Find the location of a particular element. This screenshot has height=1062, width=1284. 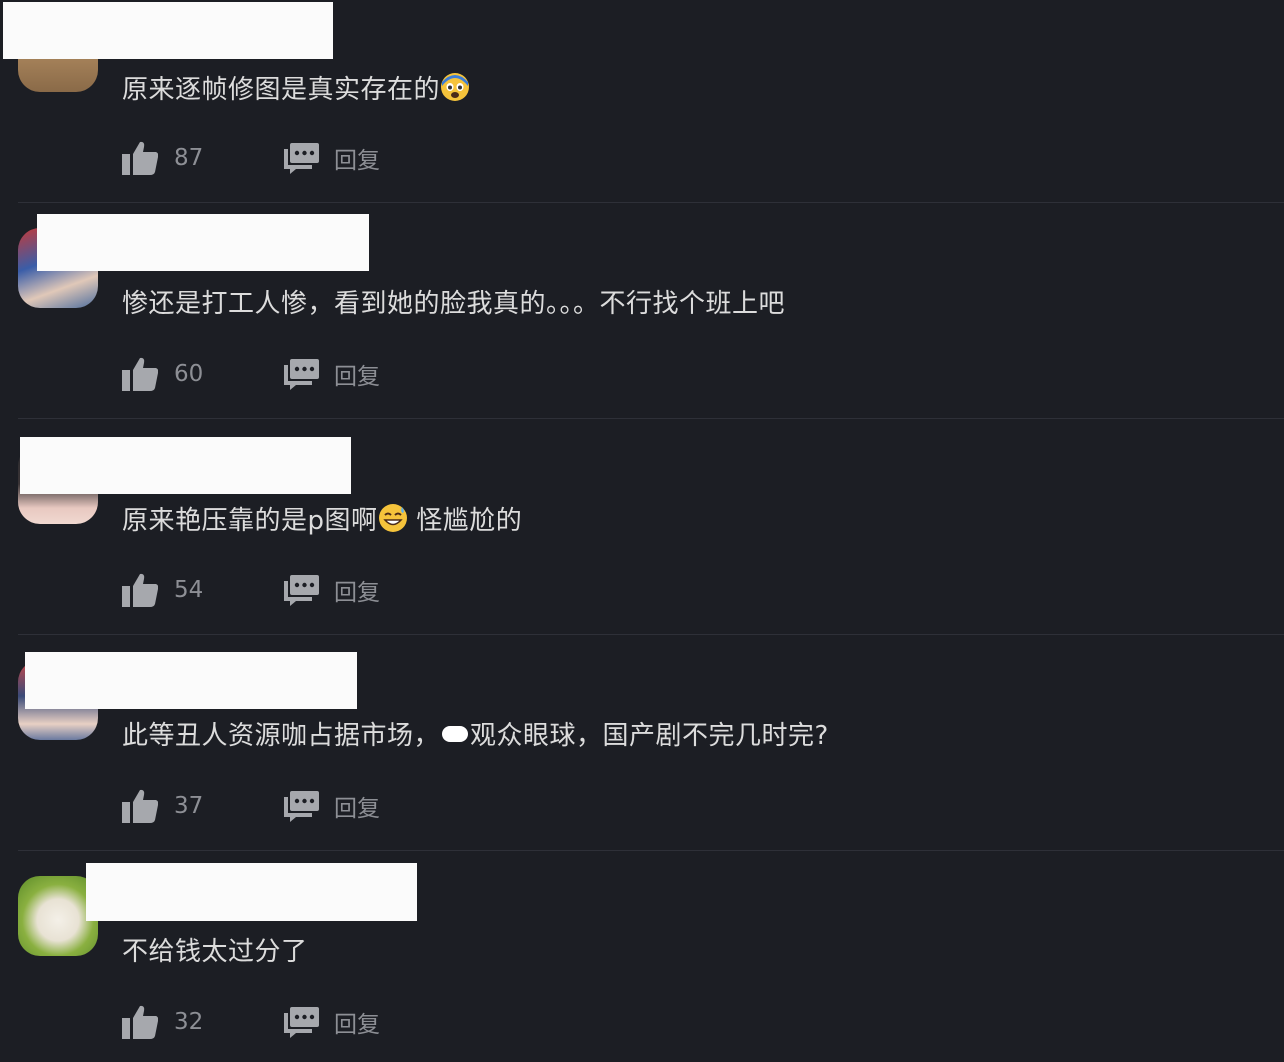

comment-text-content: 不给钱太过分了 is located at coordinates (215, 952).